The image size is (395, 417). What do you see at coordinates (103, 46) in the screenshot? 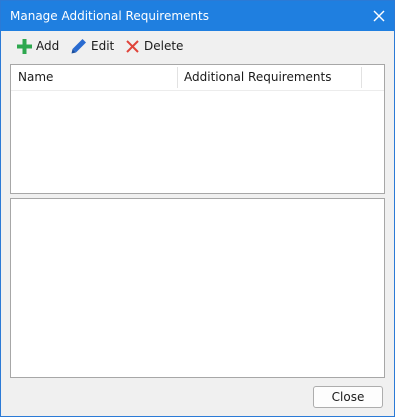
I see `edit-label: Edit` at bounding box center [103, 46].